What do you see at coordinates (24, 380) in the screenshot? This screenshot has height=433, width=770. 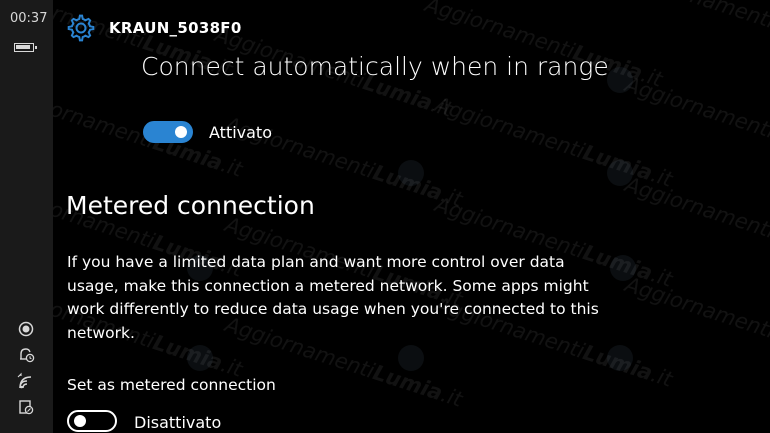 I see `wifi-icon` at bounding box center [24, 380].